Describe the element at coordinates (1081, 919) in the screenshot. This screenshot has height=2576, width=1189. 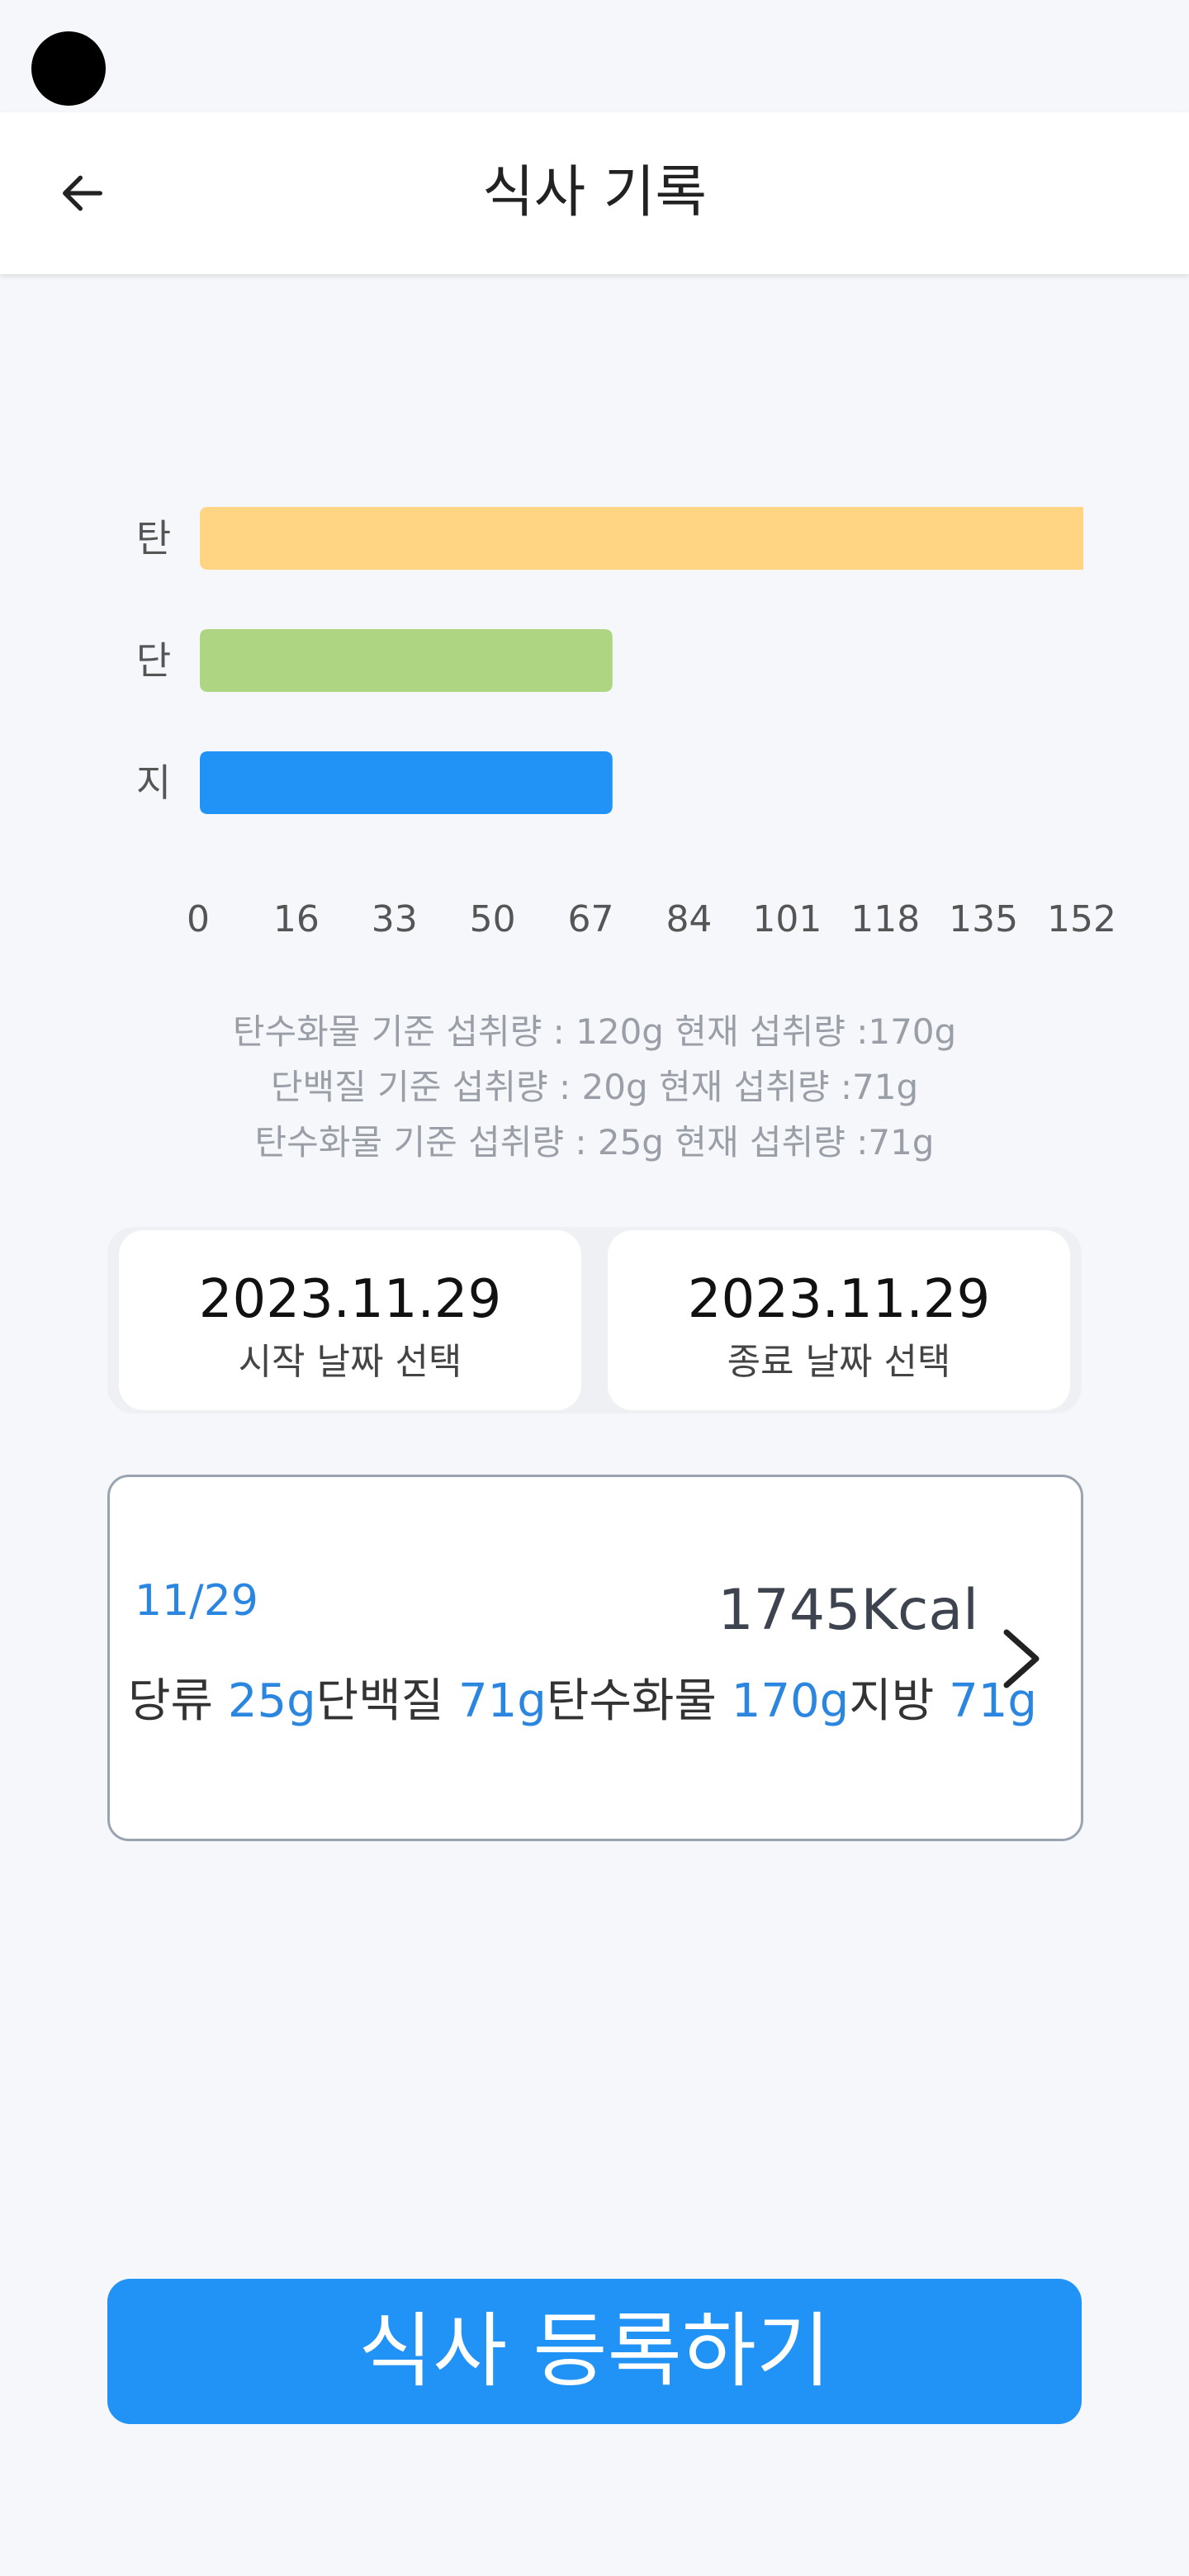
I see `x-tick-label: 152` at that location.